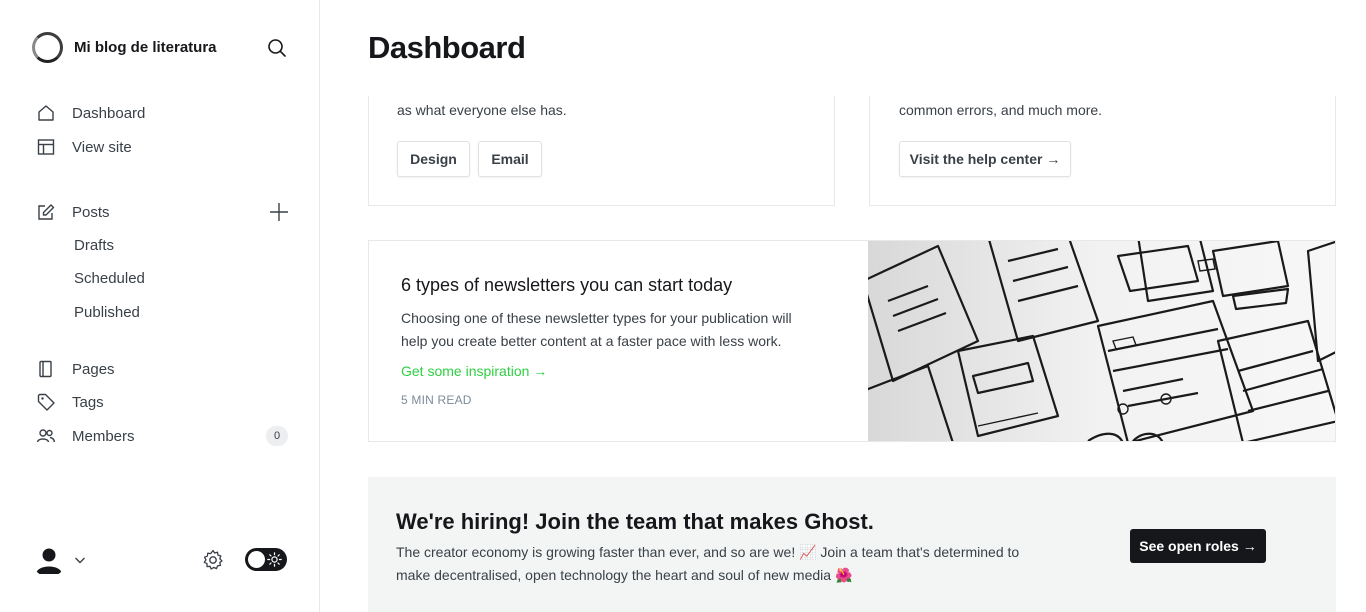 This screenshot has height=612, width=1366. I want to click on page-icon, so click(46, 369).